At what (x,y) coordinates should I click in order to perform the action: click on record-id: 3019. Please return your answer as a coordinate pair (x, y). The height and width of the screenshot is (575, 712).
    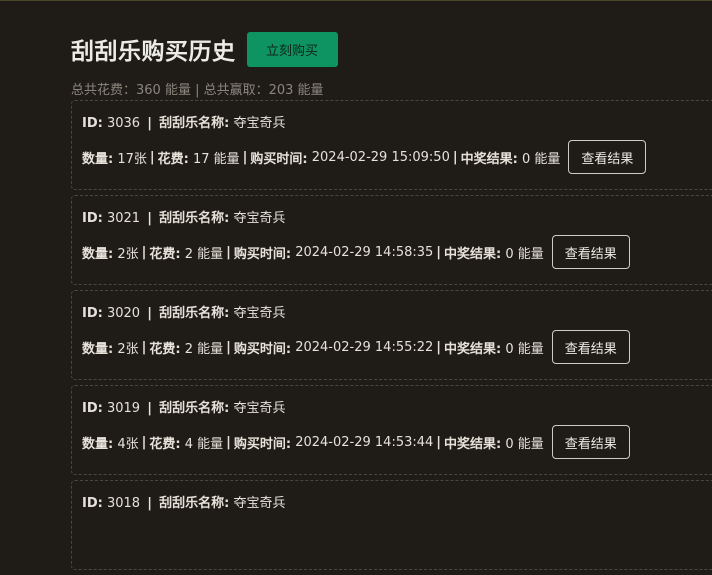
    Looking at the image, I should click on (123, 408).